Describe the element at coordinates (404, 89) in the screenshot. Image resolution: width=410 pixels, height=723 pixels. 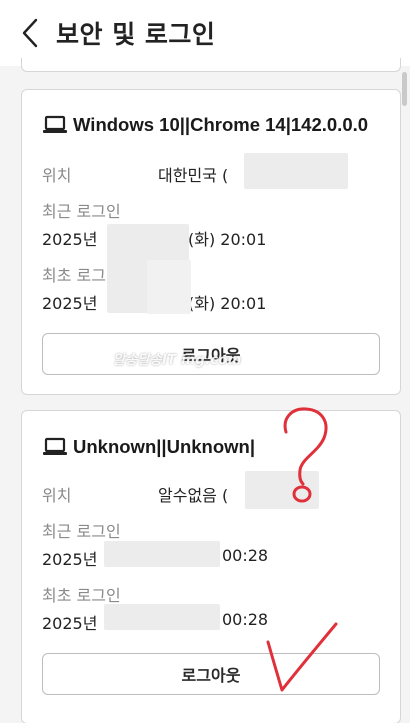
I see `scrollbar` at that location.